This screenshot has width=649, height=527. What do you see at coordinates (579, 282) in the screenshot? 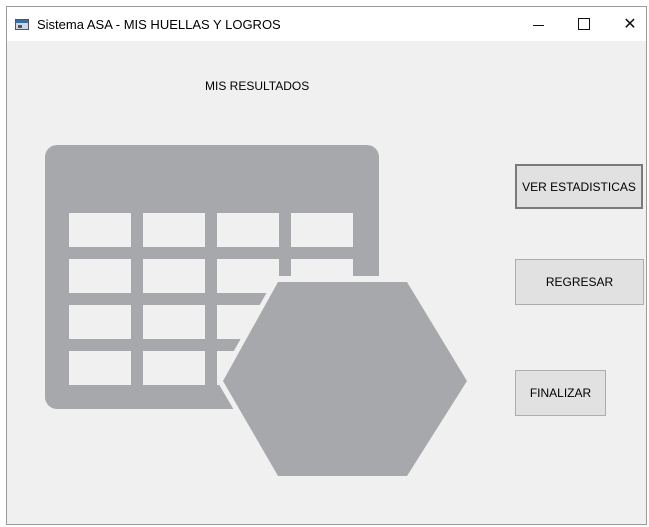
I see `regresar-button: REGRESAR` at bounding box center [579, 282].